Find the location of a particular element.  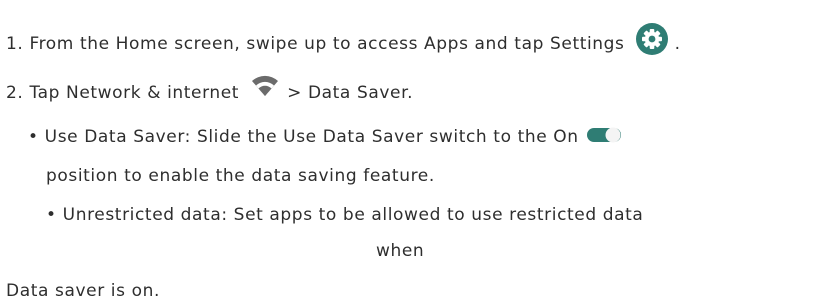

step-2: 2. Tap Network & internet > Data Saver. is located at coordinates (210, 90).